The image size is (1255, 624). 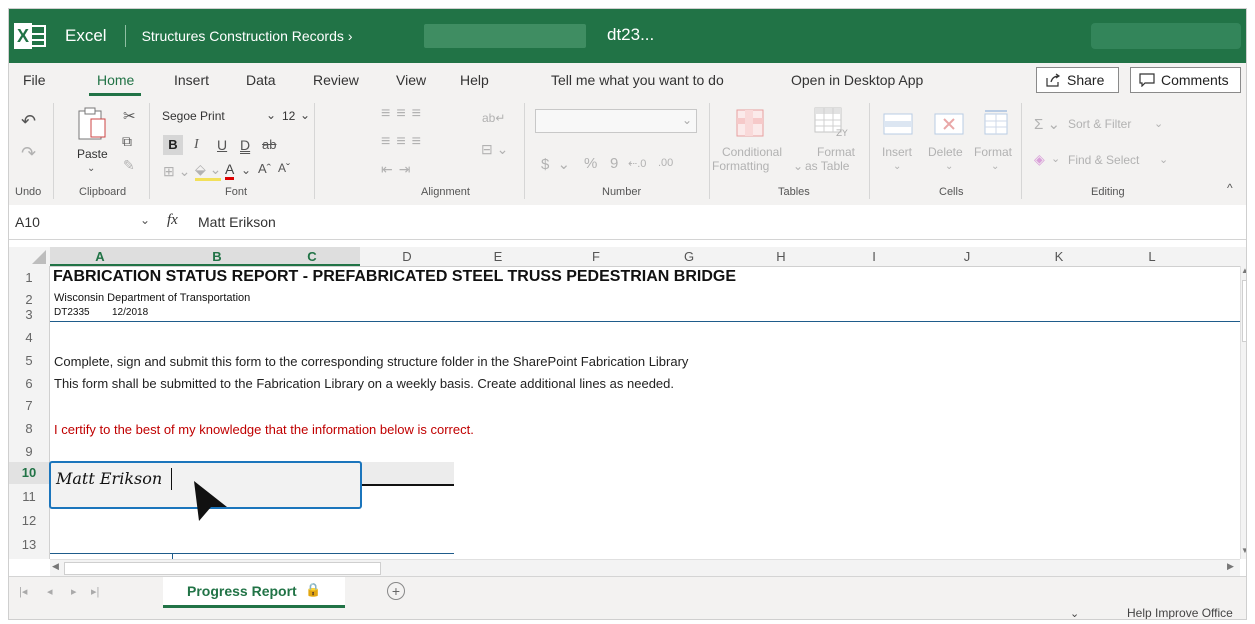 I want to click on share-button: Share, so click(x=1077, y=80).